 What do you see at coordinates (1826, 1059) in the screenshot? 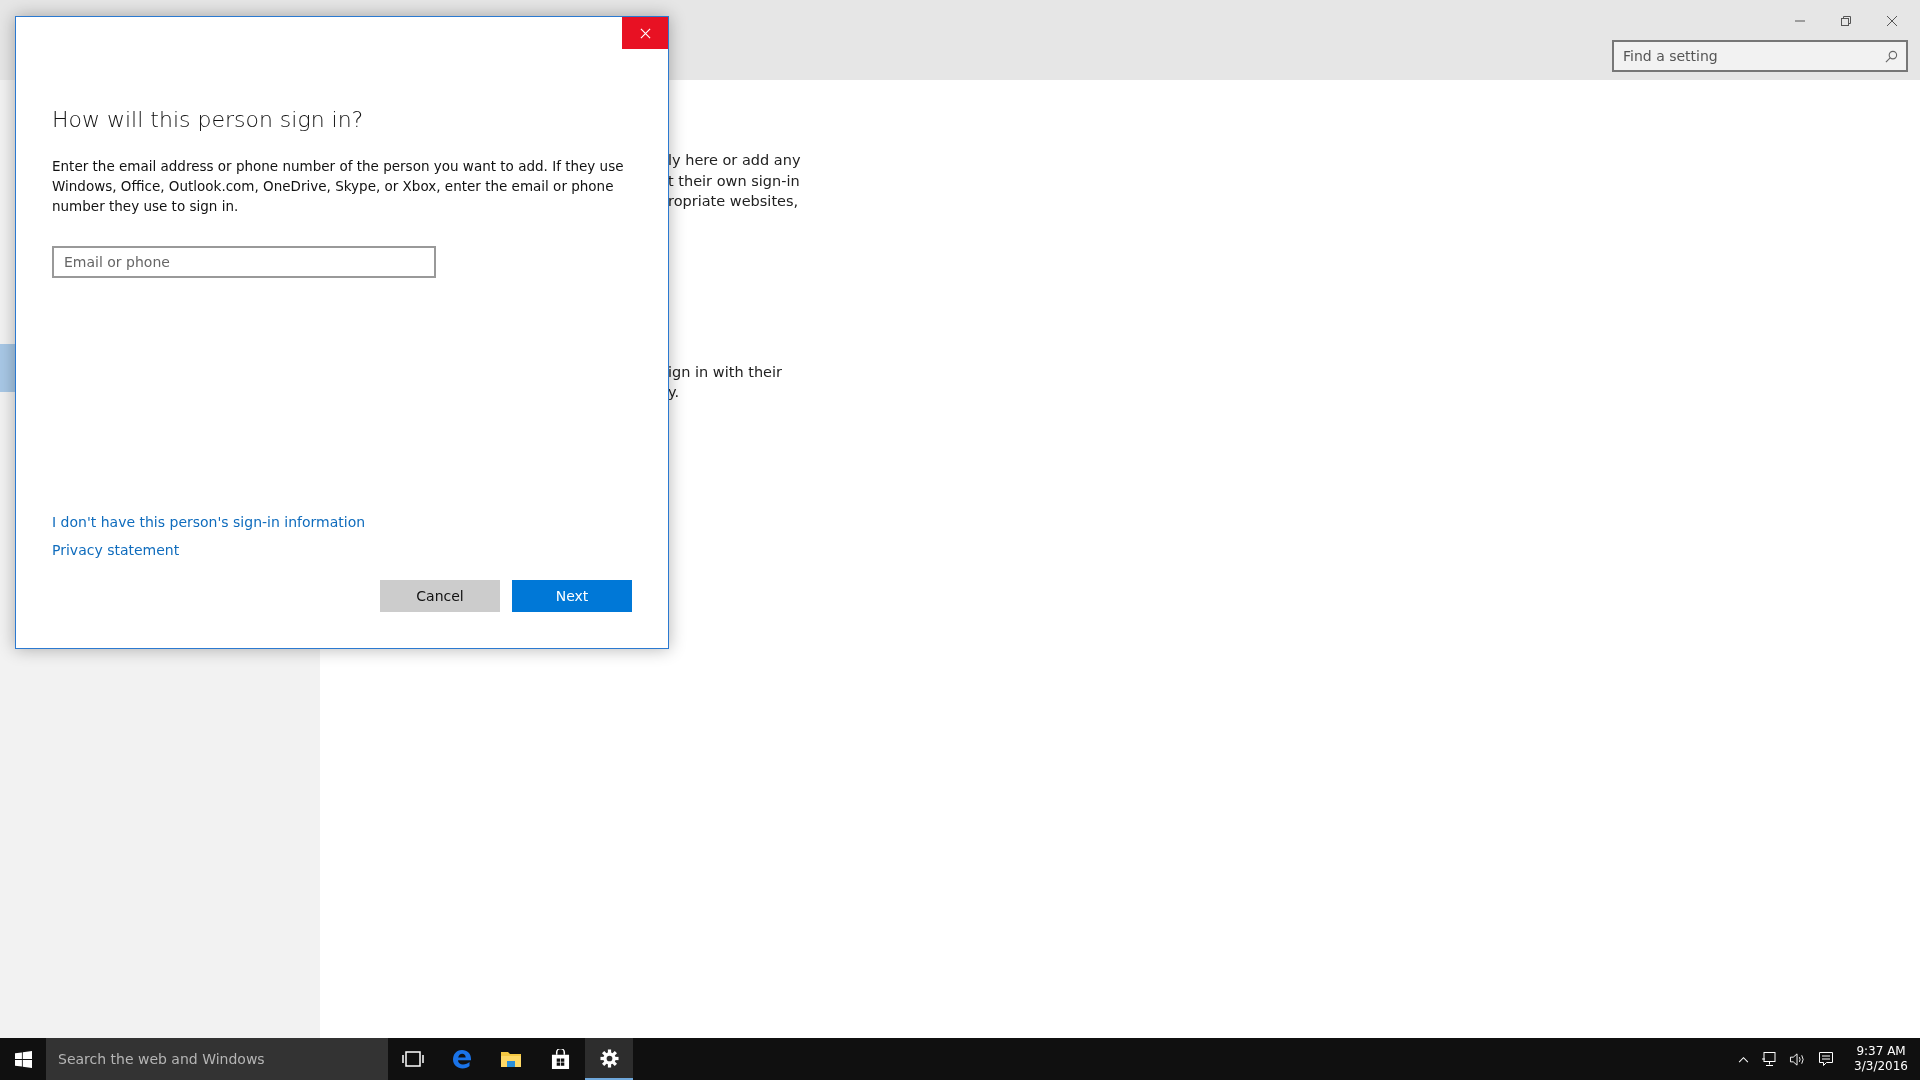
I see `notification-icon` at bounding box center [1826, 1059].